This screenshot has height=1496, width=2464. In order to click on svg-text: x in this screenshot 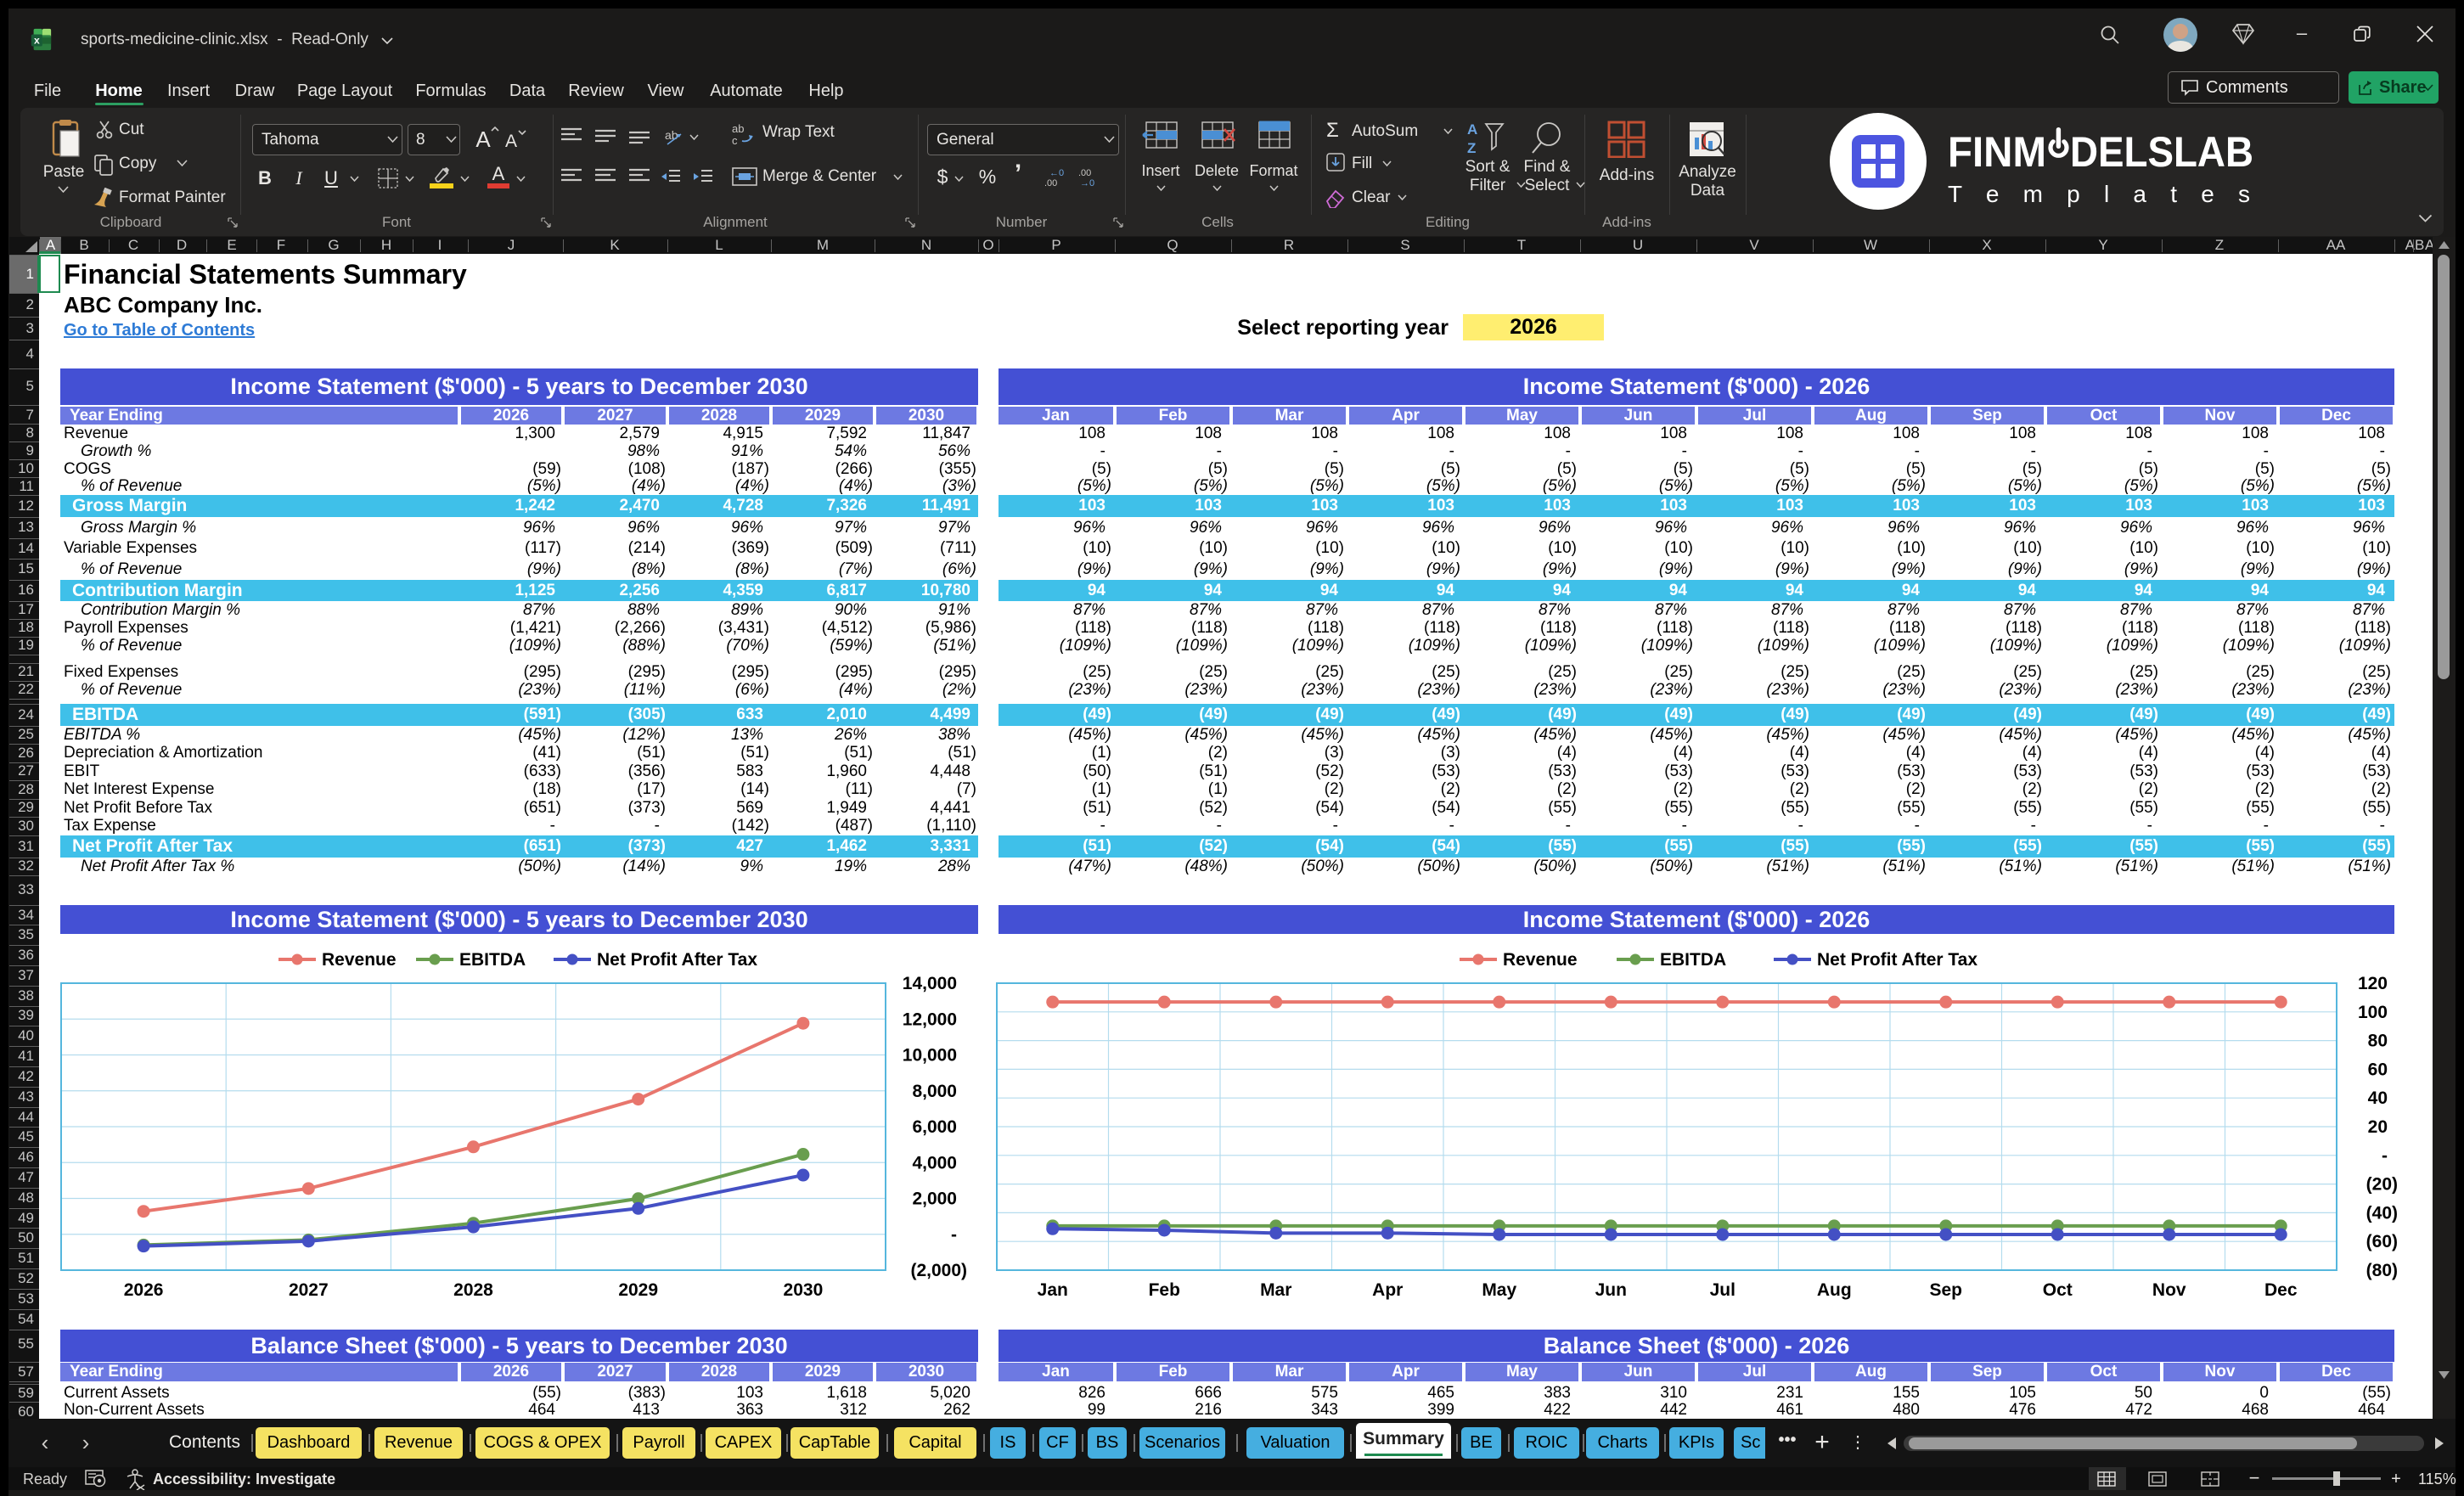, I will do `click(37, 41)`.